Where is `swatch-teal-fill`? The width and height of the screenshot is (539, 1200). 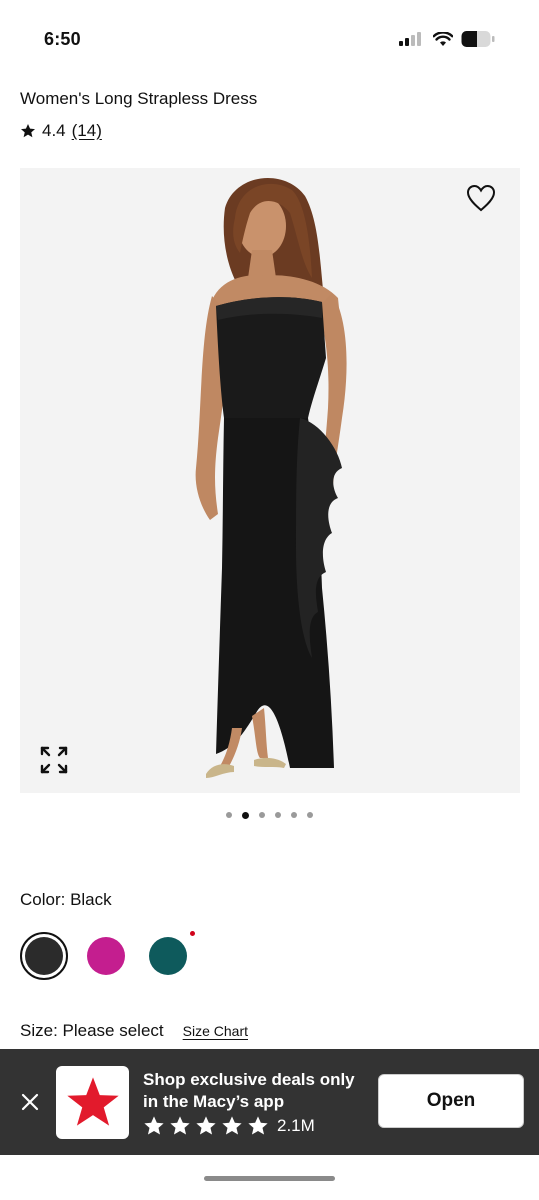 swatch-teal-fill is located at coordinates (168, 956).